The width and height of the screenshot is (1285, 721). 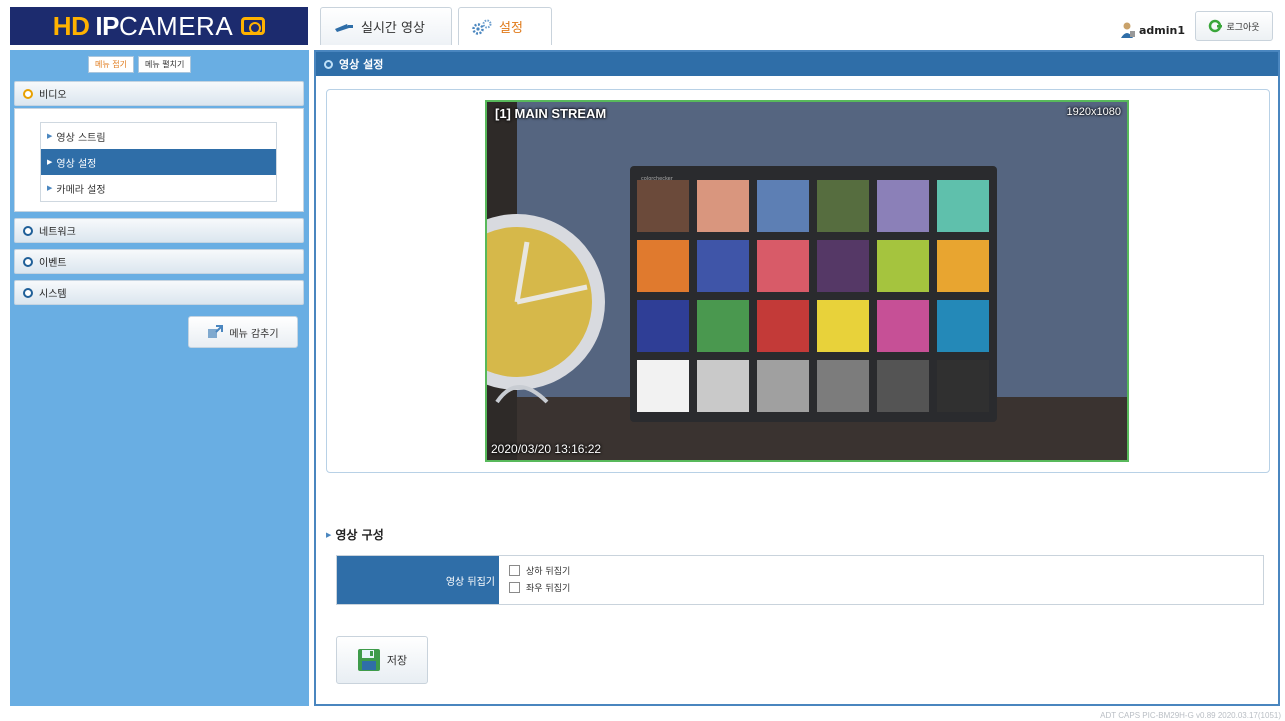 I want to click on save-label: 저장, so click(x=397, y=660).